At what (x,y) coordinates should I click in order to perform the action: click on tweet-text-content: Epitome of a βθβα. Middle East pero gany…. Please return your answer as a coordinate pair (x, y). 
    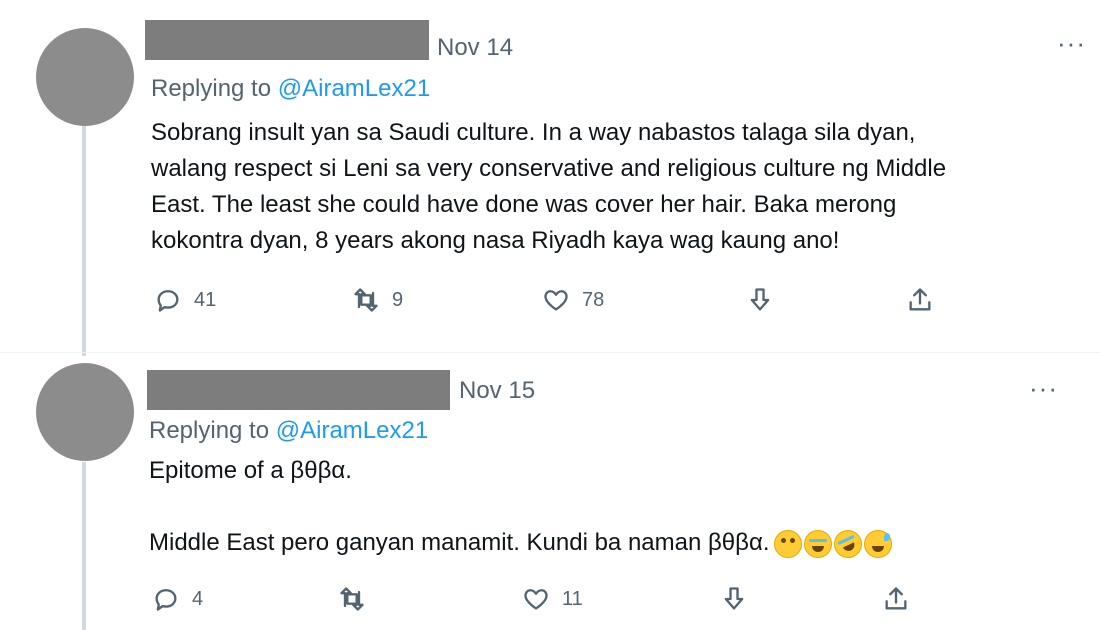
    Looking at the image, I should click on (459, 506).